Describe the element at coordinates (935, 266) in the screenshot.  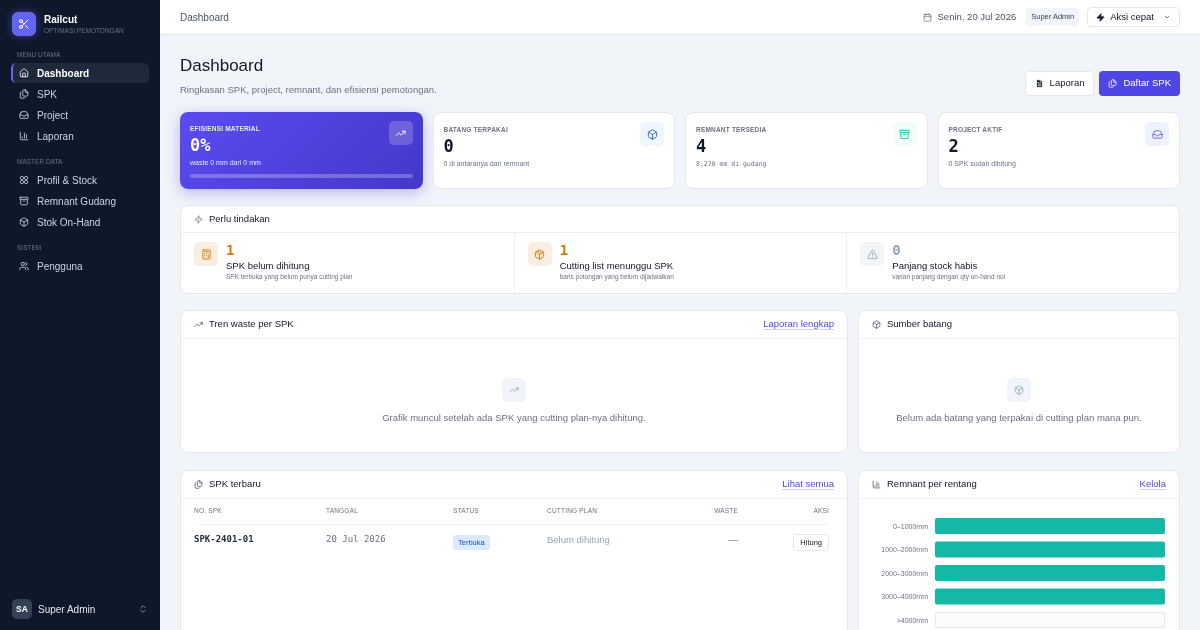
I see `action-title: Panjang stock habis` at that location.